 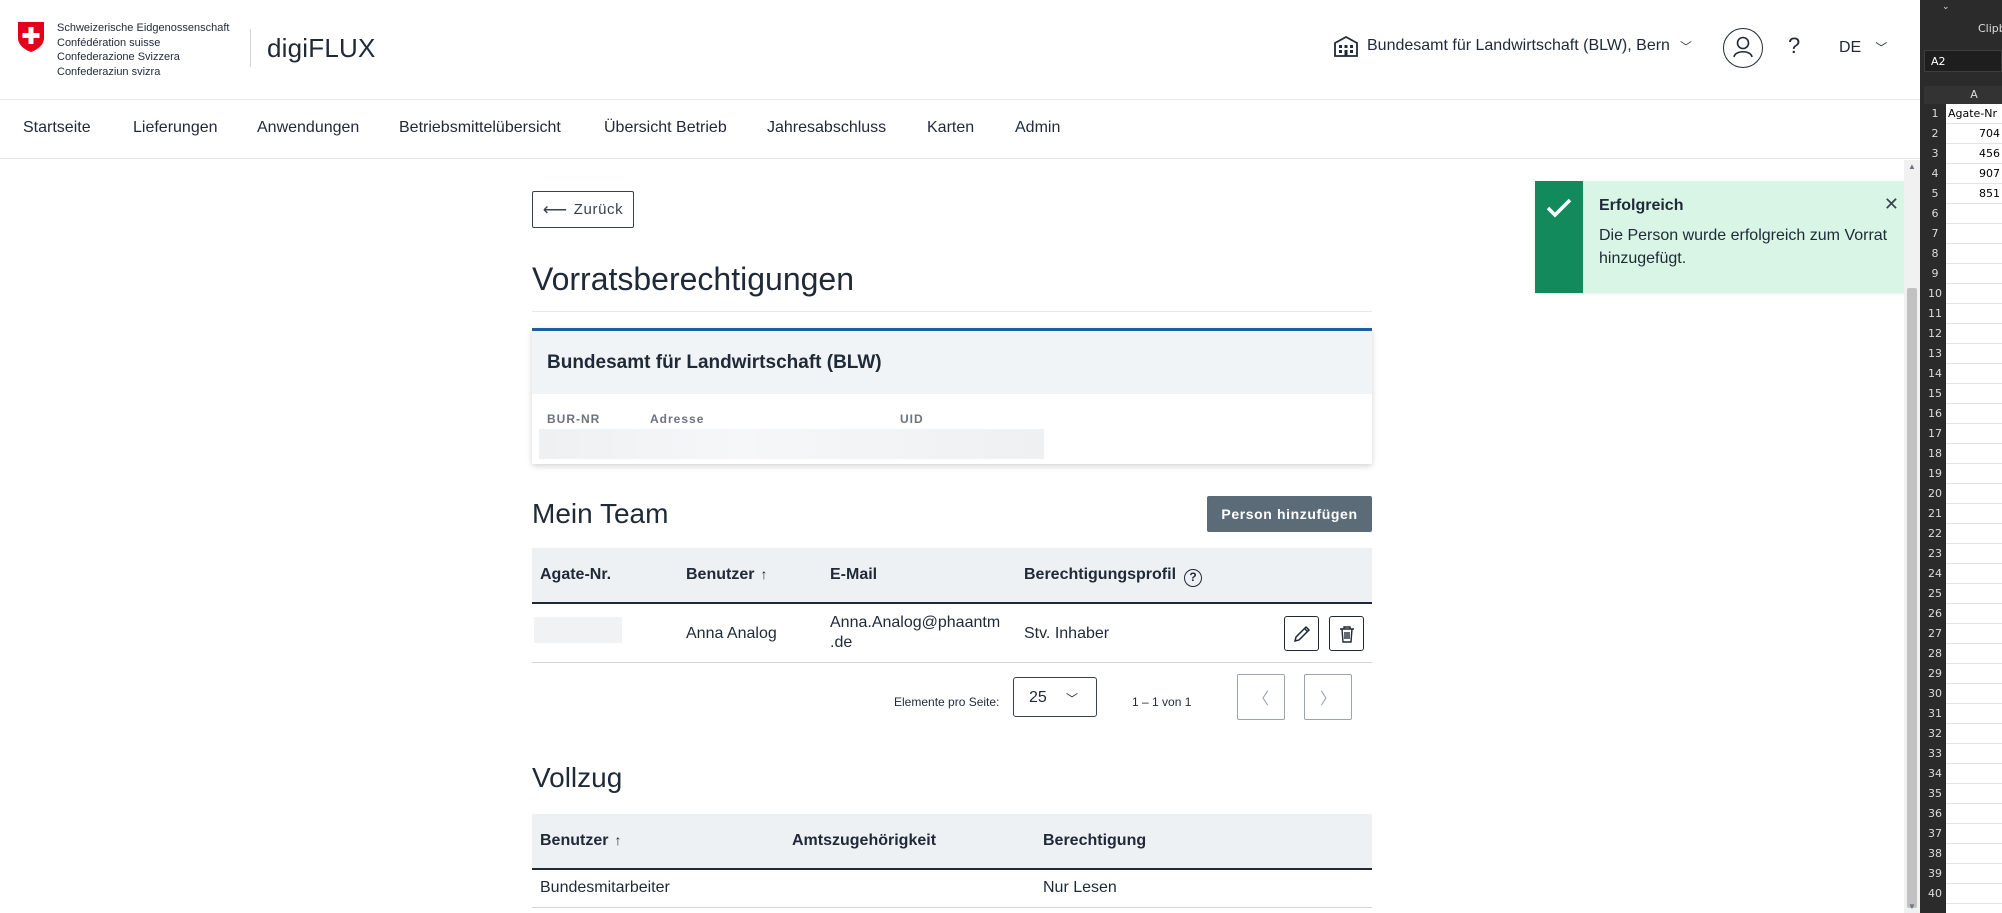 What do you see at coordinates (1974, 154) in the screenshot?
I see `cell: 456` at bounding box center [1974, 154].